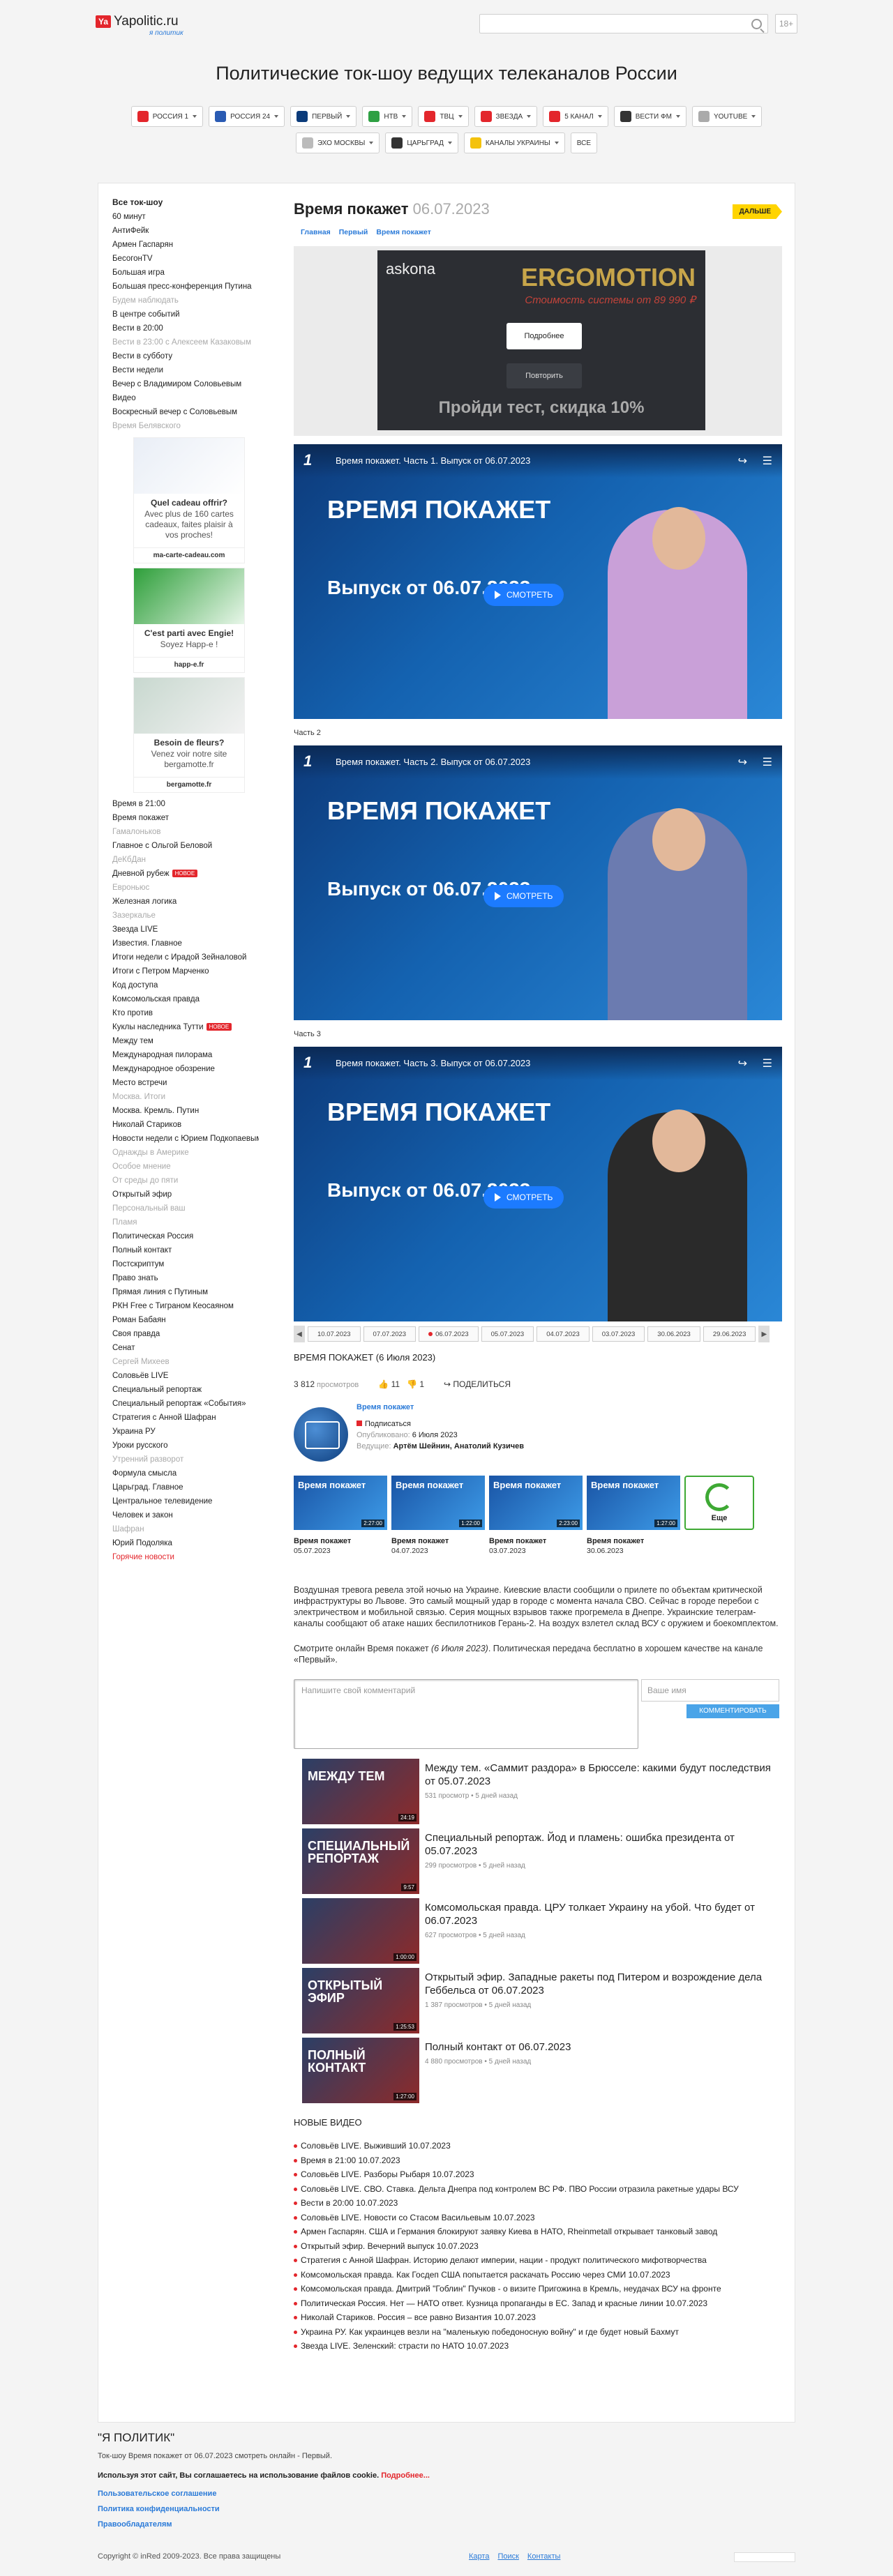 This screenshot has width=893, height=2576. Describe the element at coordinates (360, 1791) in the screenshot. I see `recommended-thumbnail: МЕЖДУ ТЕМ 24:19` at that location.